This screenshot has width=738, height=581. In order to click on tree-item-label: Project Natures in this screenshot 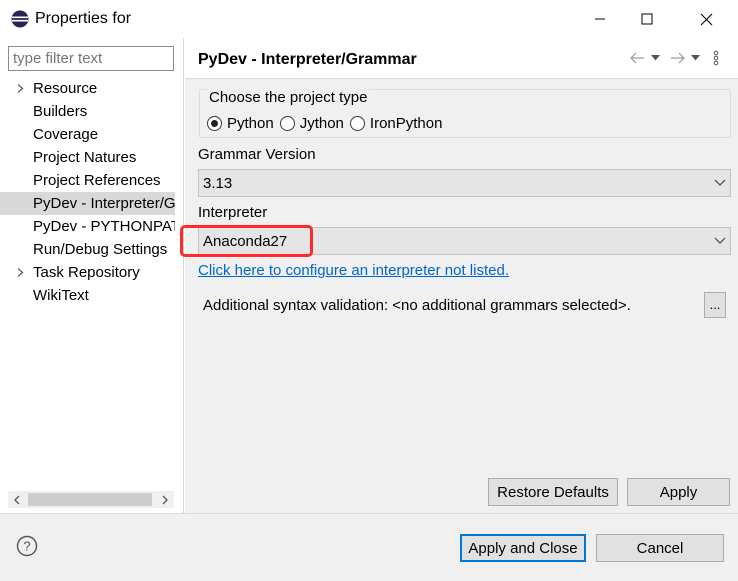, I will do `click(85, 157)`.